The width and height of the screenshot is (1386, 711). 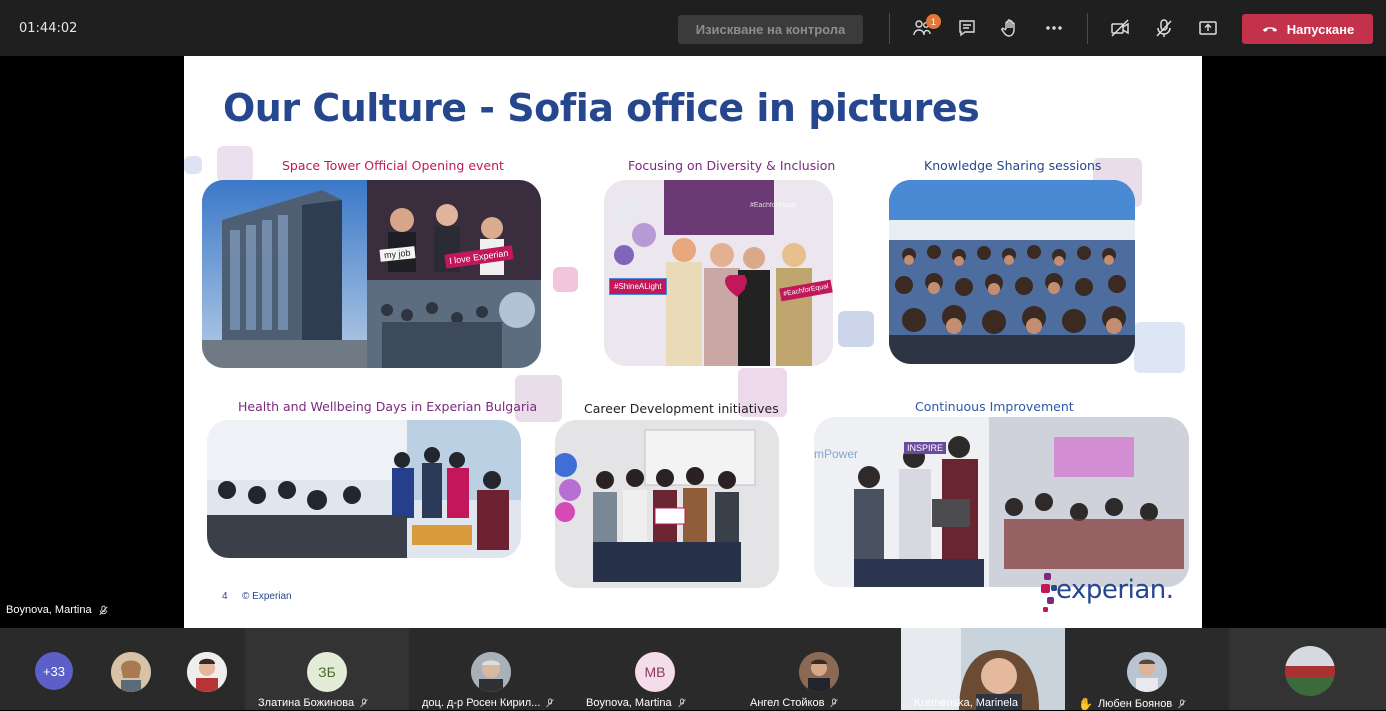 I want to click on self-avatar, so click(x=1310, y=671).